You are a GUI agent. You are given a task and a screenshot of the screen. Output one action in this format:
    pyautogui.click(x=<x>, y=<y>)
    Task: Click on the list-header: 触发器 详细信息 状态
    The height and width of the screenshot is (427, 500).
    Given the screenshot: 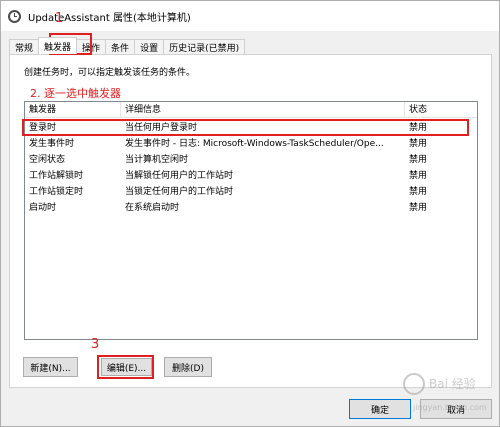 What is the action you would take?
    pyautogui.click(x=251, y=110)
    